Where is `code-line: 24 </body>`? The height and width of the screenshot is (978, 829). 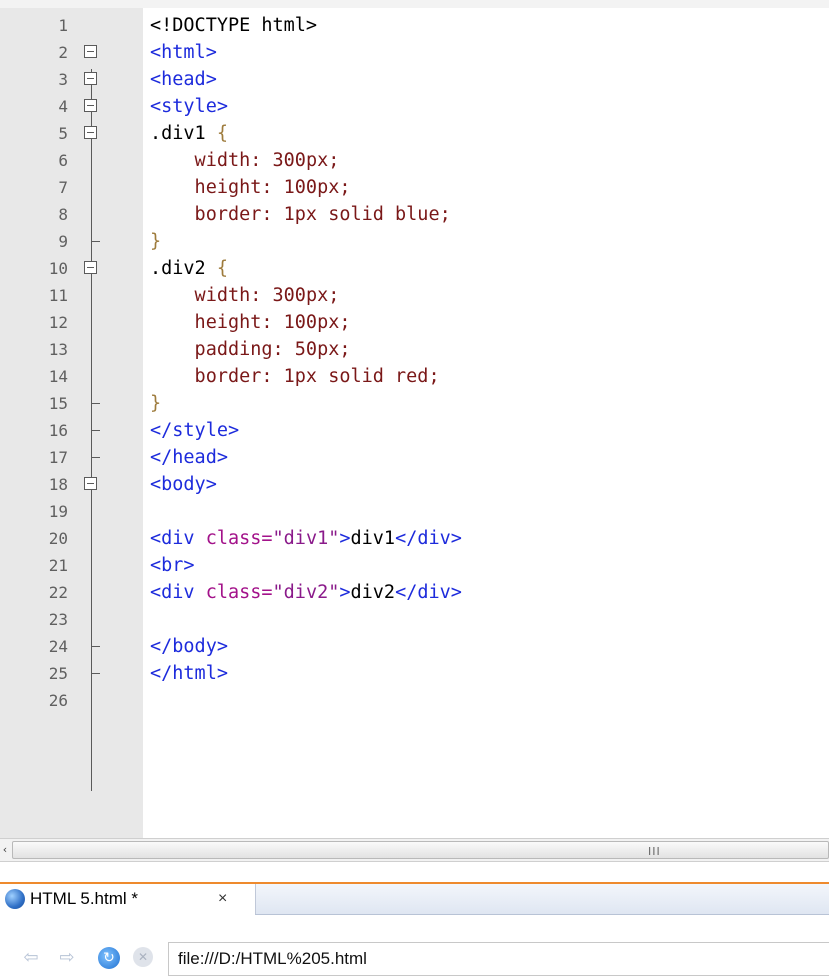 code-line: 24 </body> is located at coordinates (414, 646).